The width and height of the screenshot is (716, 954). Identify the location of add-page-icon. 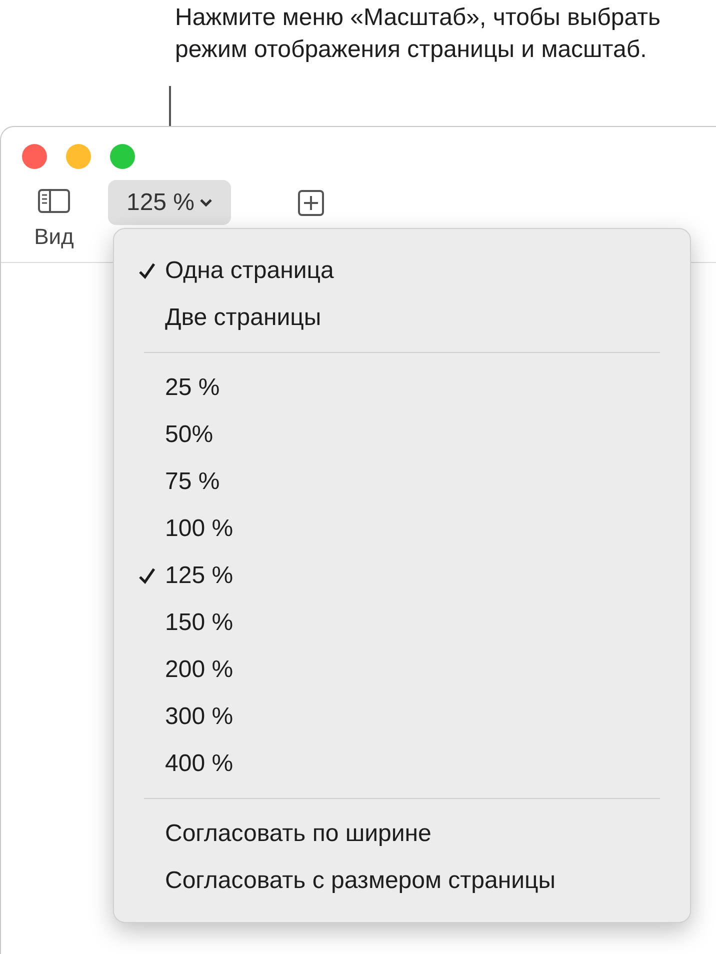
(311, 203).